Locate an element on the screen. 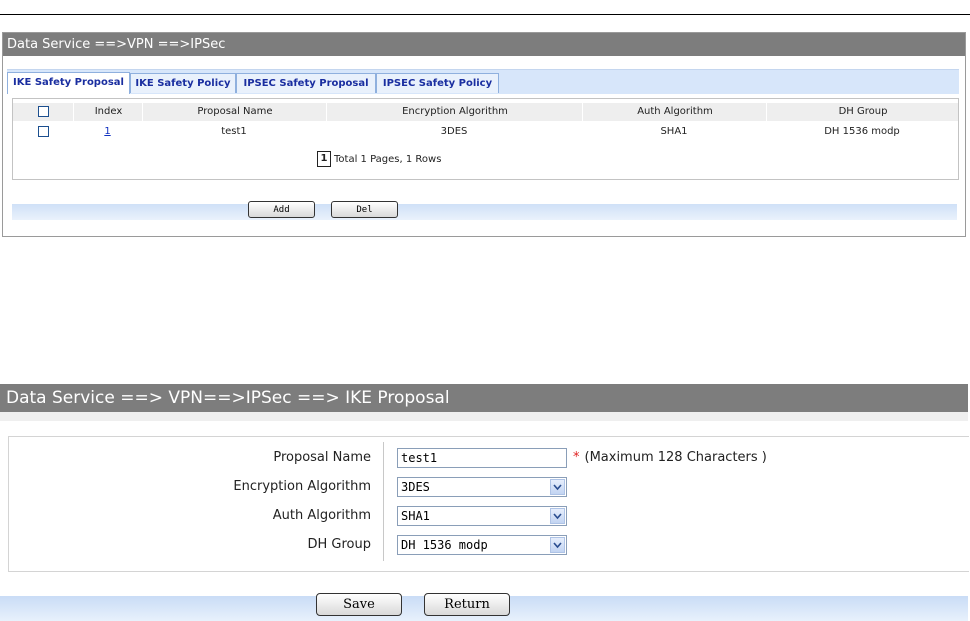 The height and width of the screenshot is (621, 970). auth-algorithm-value: SHA1 is located at coordinates (415, 516).